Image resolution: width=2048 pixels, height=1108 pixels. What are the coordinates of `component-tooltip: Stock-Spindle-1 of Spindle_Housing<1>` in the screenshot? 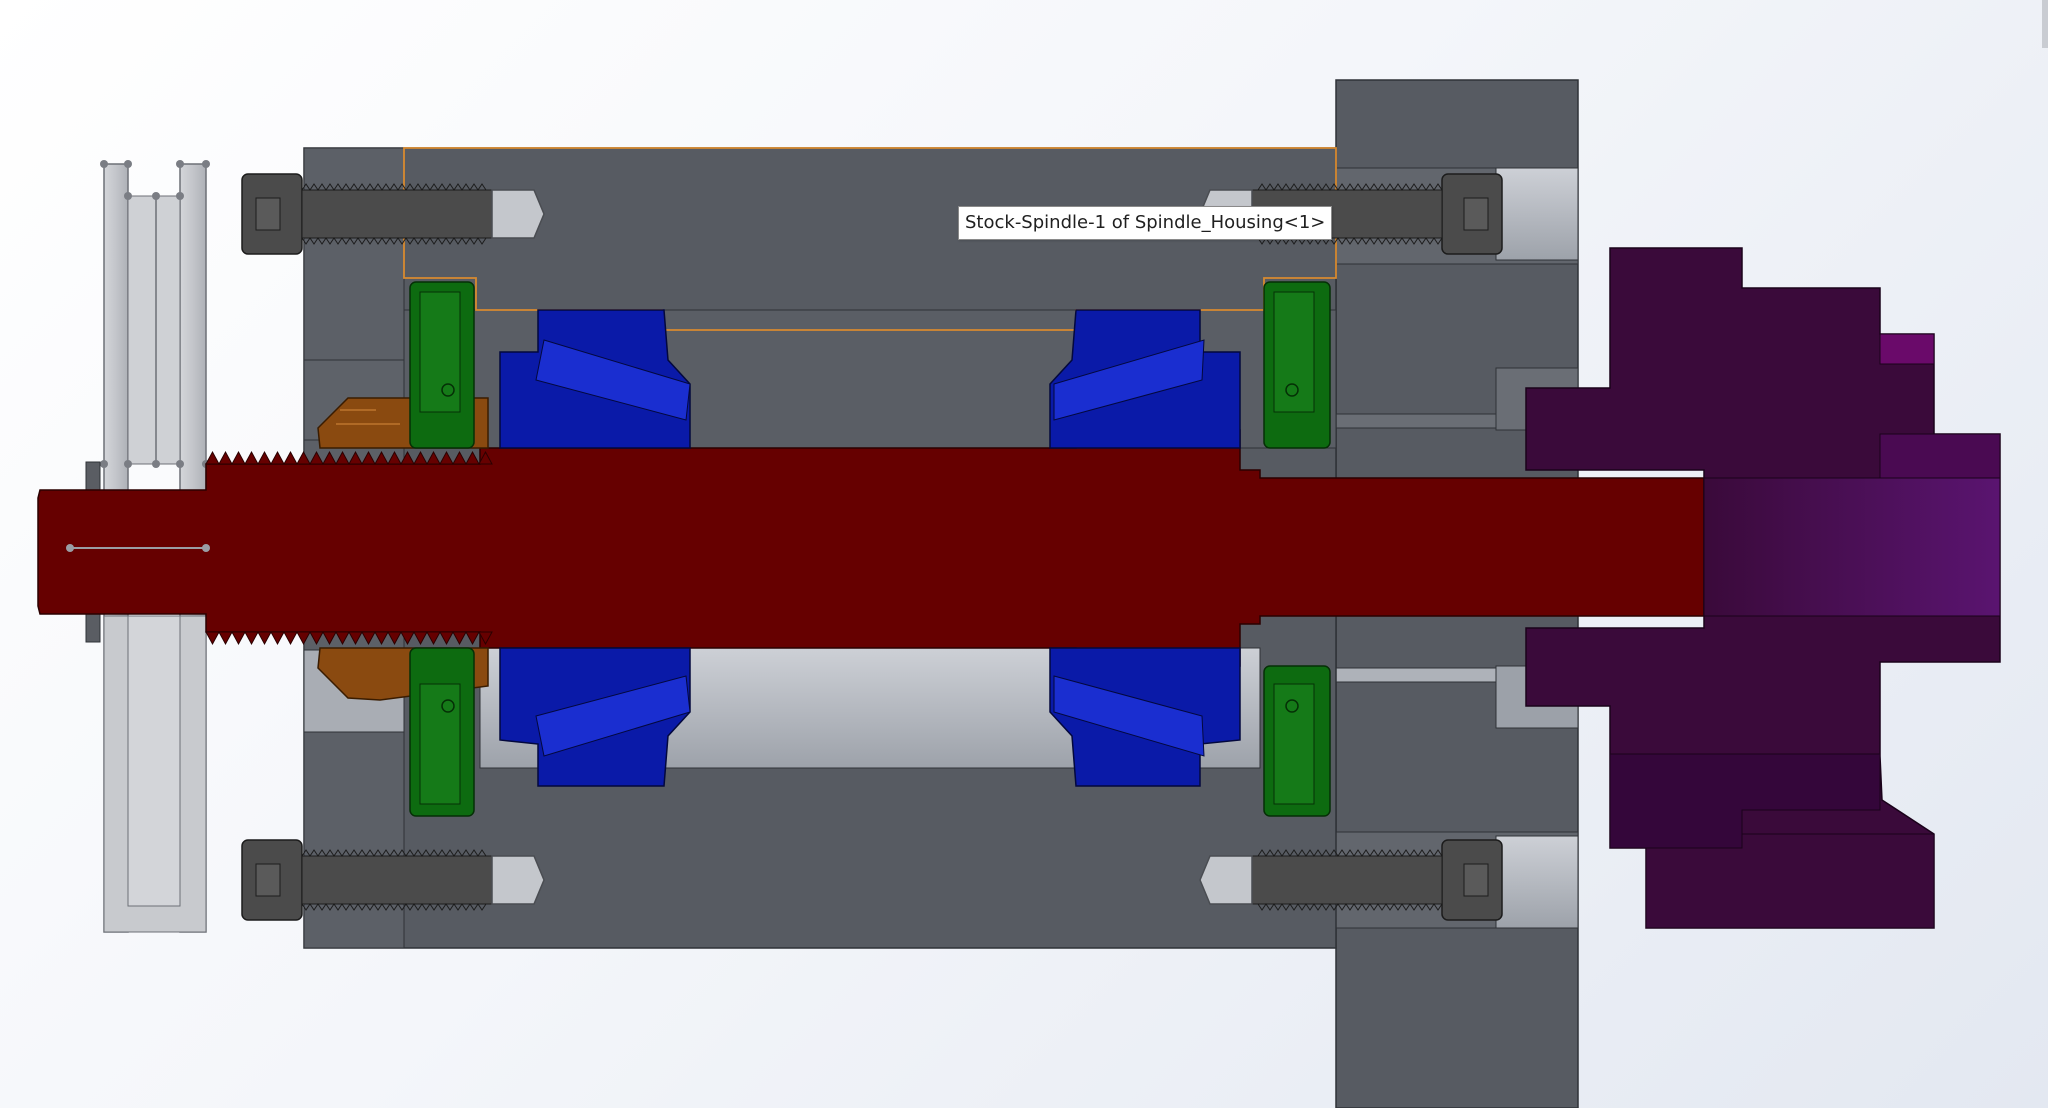 It's located at (1145, 223).